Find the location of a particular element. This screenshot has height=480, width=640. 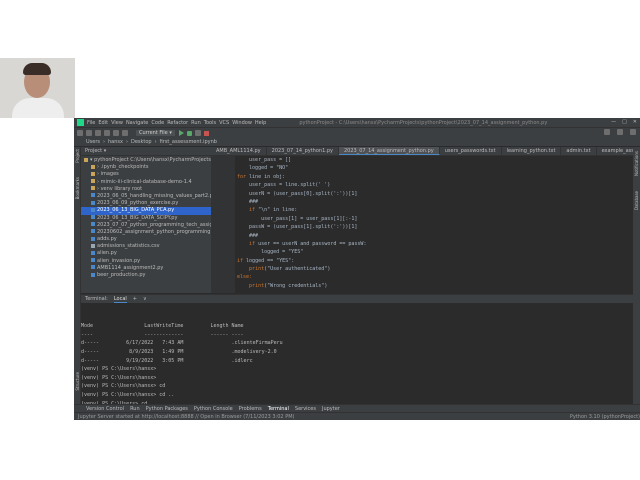

breadcrumb-item: Desktop is located at coordinates (141, 142).